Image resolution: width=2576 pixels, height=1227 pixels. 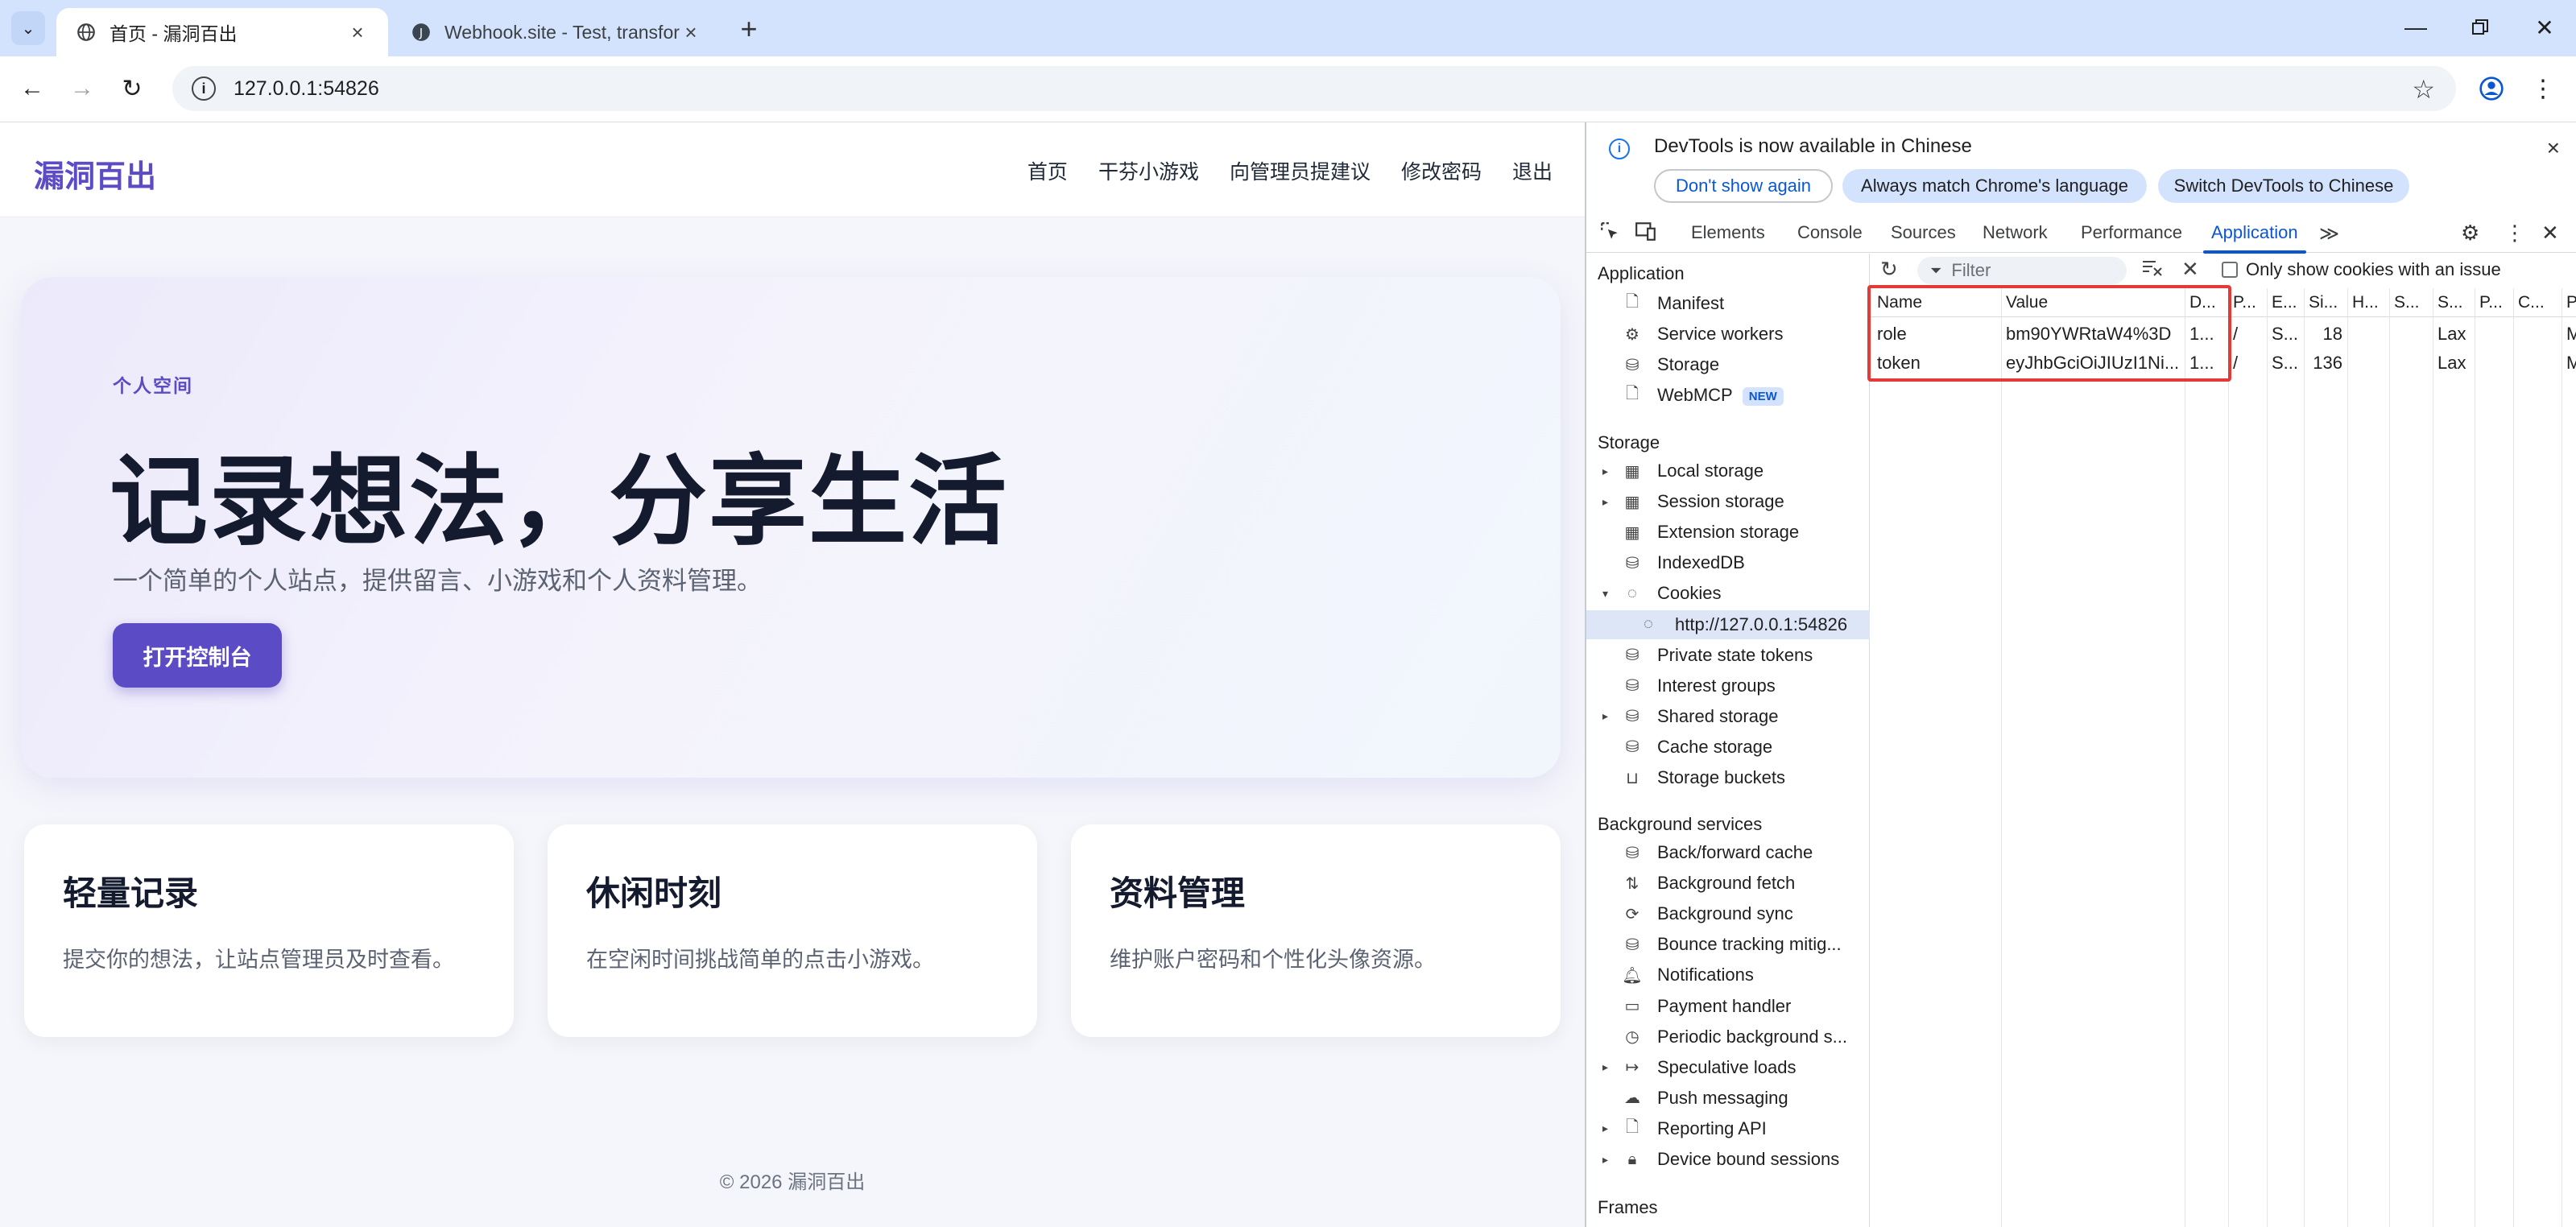 I want to click on site-logo: 漏洞百出, so click(x=95, y=173).